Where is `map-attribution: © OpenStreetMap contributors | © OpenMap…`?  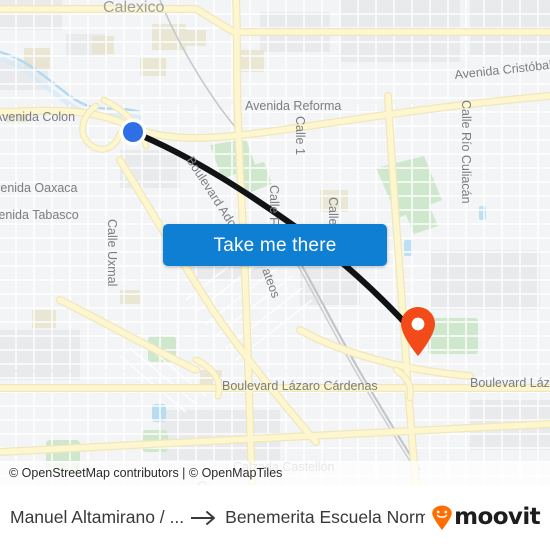
map-attribution: © OpenStreetMap contributors | © OpenMap… is located at coordinates (275, 473).